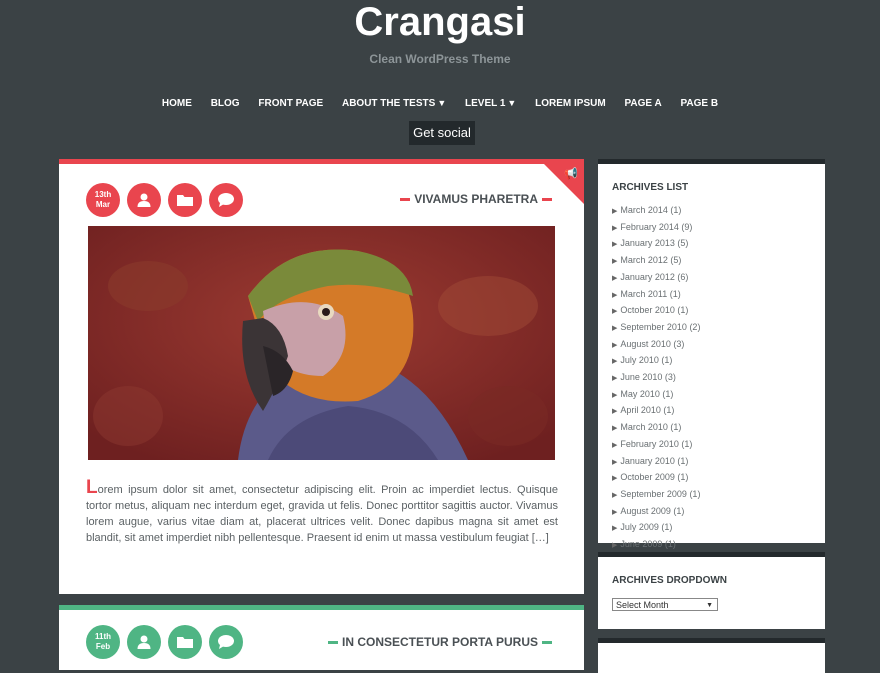 The height and width of the screenshot is (673, 880). I want to click on archive-link-label: September 2010 (2), so click(660, 326).